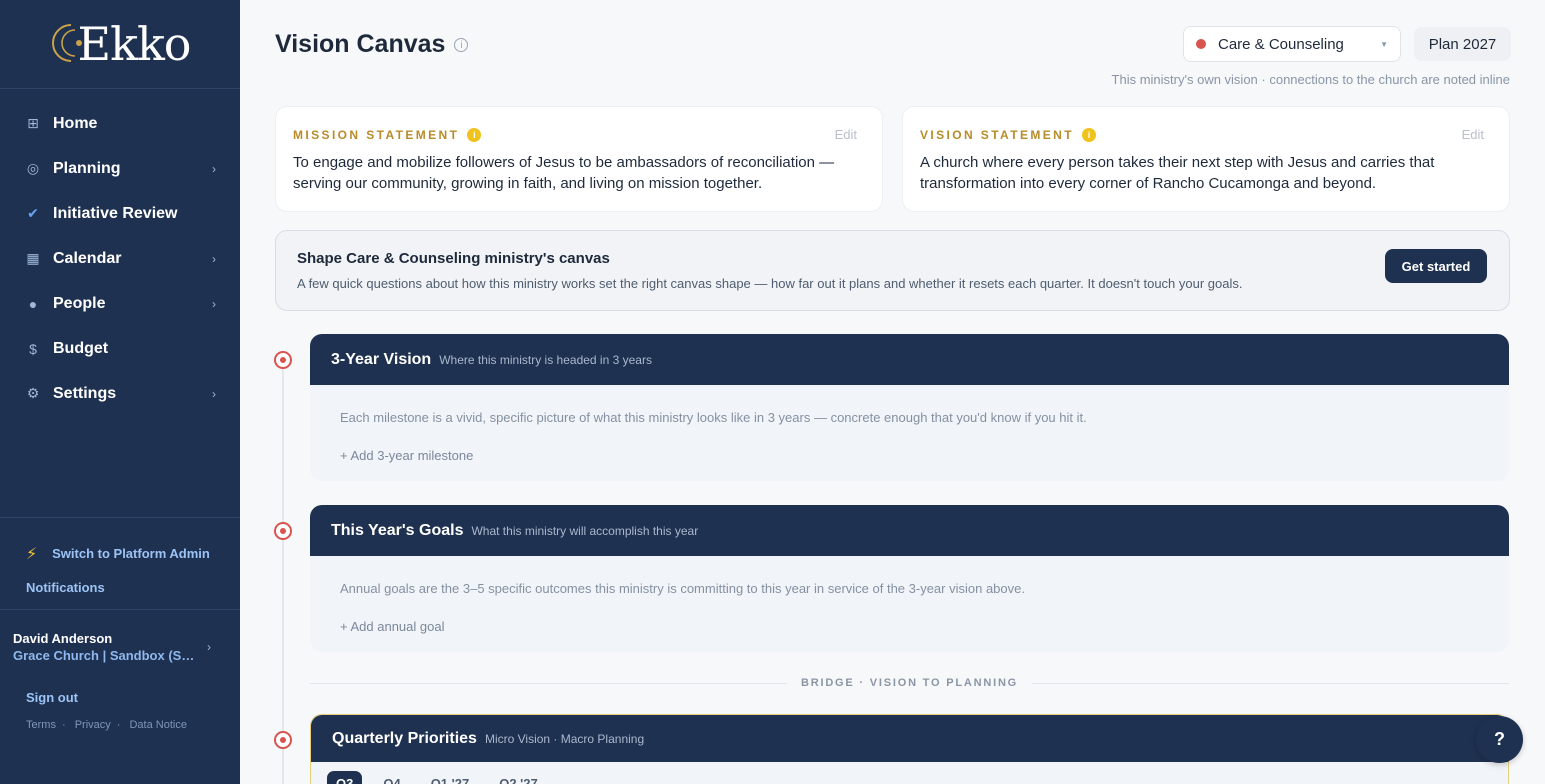 Image resolution: width=1545 pixels, height=784 pixels. What do you see at coordinates (1384, 44) in the screenshot?
I see `chevron-down-icon: ▼` at bounding box center [1384, 44].